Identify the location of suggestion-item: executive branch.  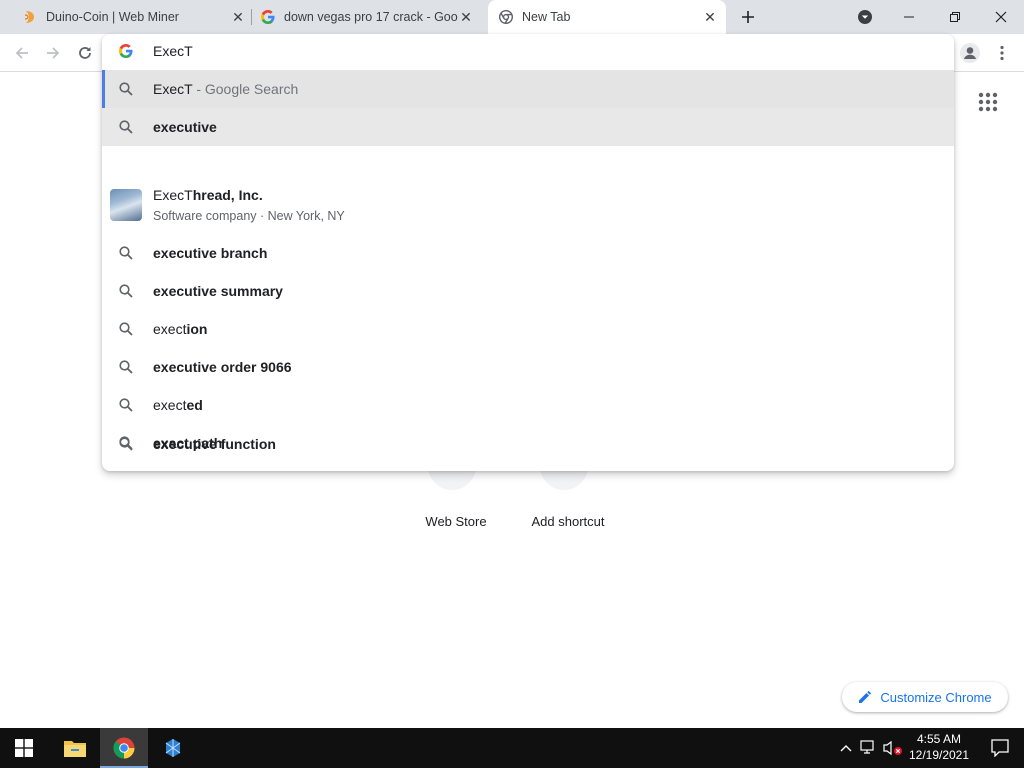
(528, 253).